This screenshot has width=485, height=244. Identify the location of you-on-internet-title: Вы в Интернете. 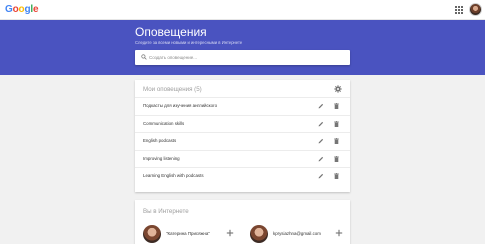
(166, 211).